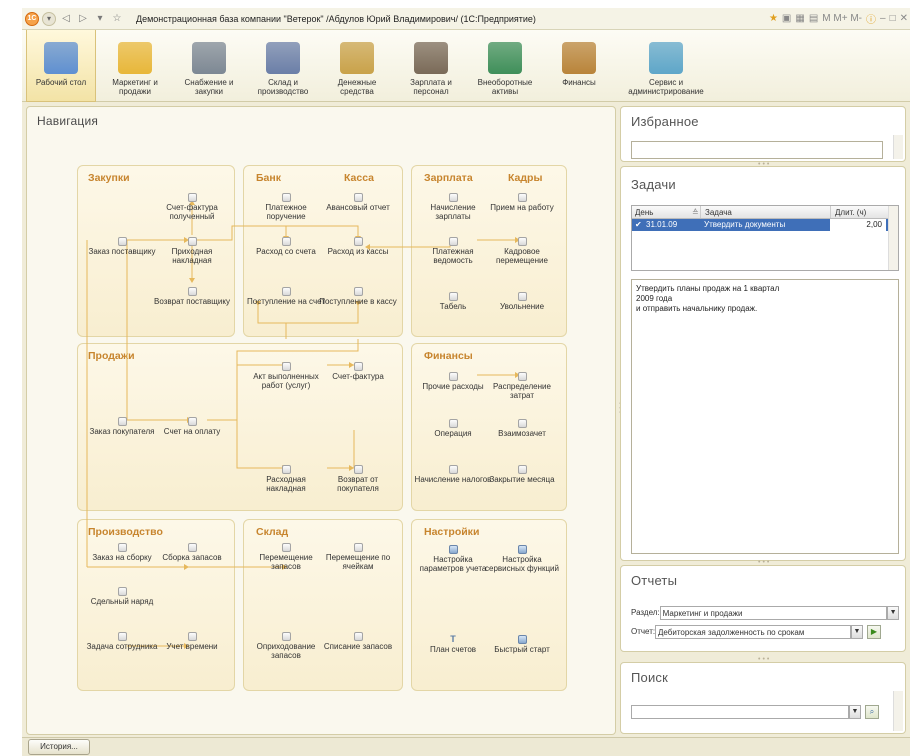 The height and width of the screenshot is (756, 910). What do you see at coordinates (122, 601) in the screenshot?
I see `nav-item-label: Сдельный наряд` at bounding box center [122, 601].